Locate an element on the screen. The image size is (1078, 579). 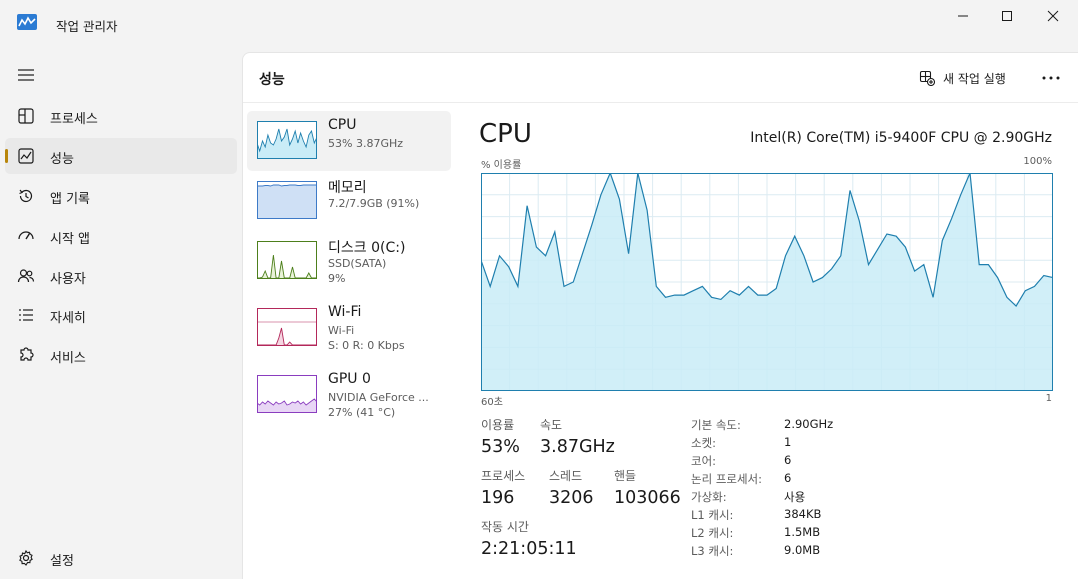
gpu-mini-graph is located at coordinates (287, 394).